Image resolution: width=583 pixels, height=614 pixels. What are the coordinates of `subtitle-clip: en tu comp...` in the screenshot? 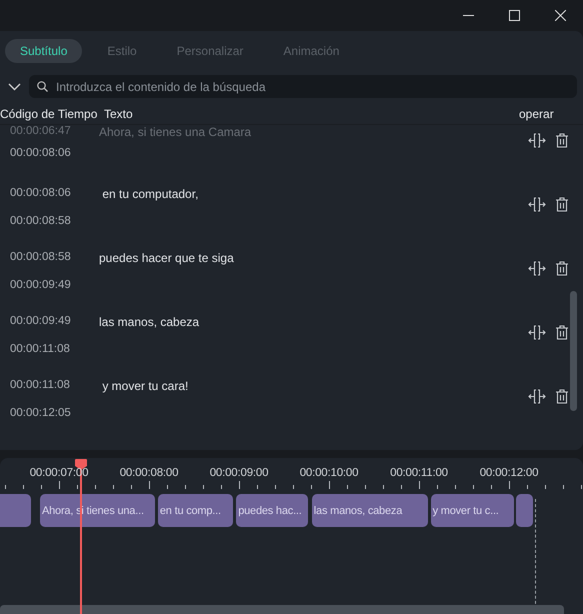 It's located at (196, 510).